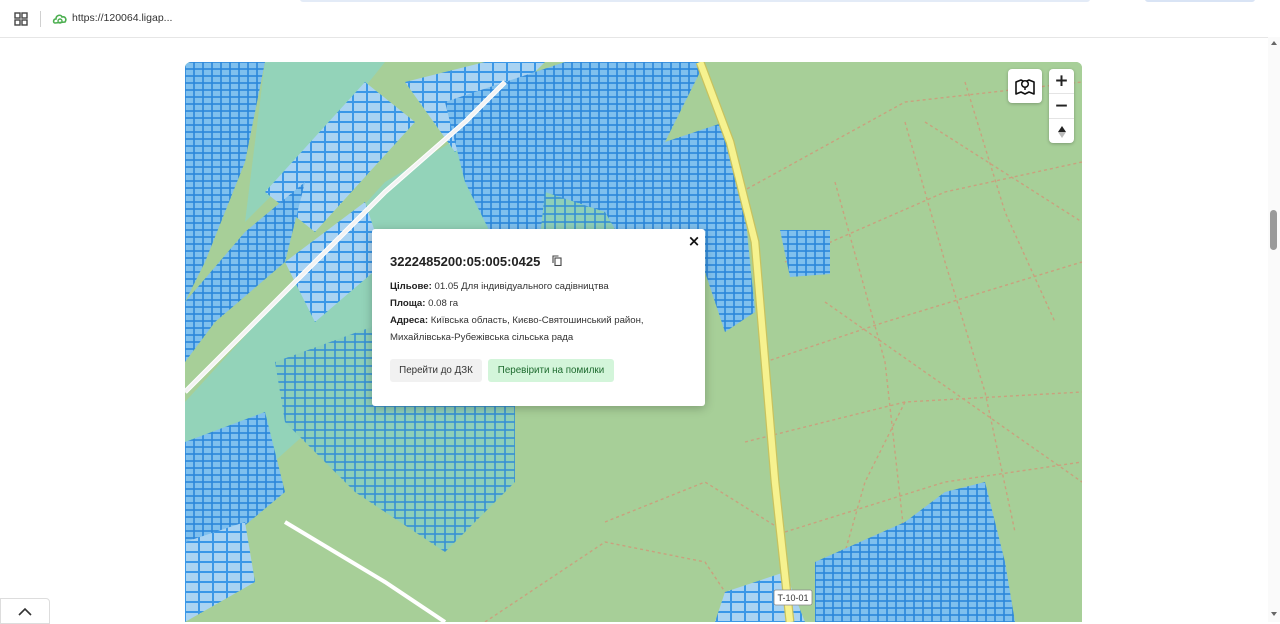  What do you see at coordinates (1200, 1) in the screenshot?
I see `tab-strip-fragment-right` at bounding box center [1200, 1].